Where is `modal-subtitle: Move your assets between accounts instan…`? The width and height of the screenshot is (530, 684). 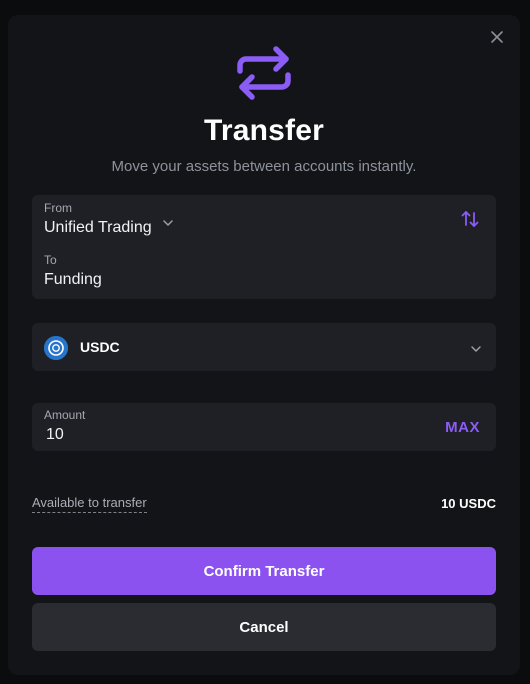 modal-subtitle: Move your assets between accounts instan… is located at coordinates (264, 166).